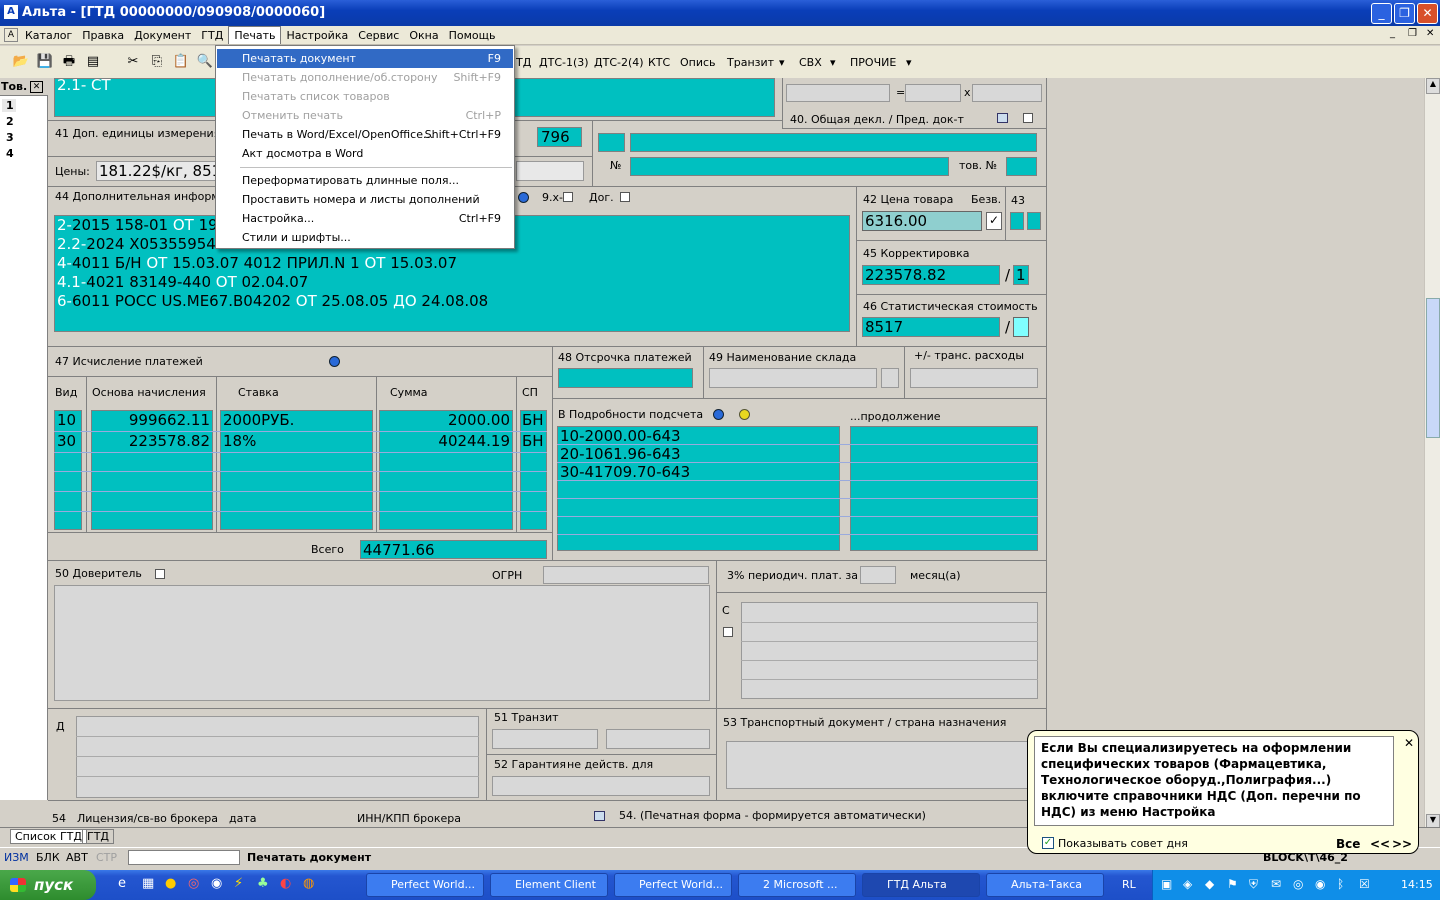 This screenshot has width=1440, height=900. What do you see at coordinates (833, 62) in the screenshot?
I see `svh-dropdown-icon: ▾` at bounding box center [833, 62].